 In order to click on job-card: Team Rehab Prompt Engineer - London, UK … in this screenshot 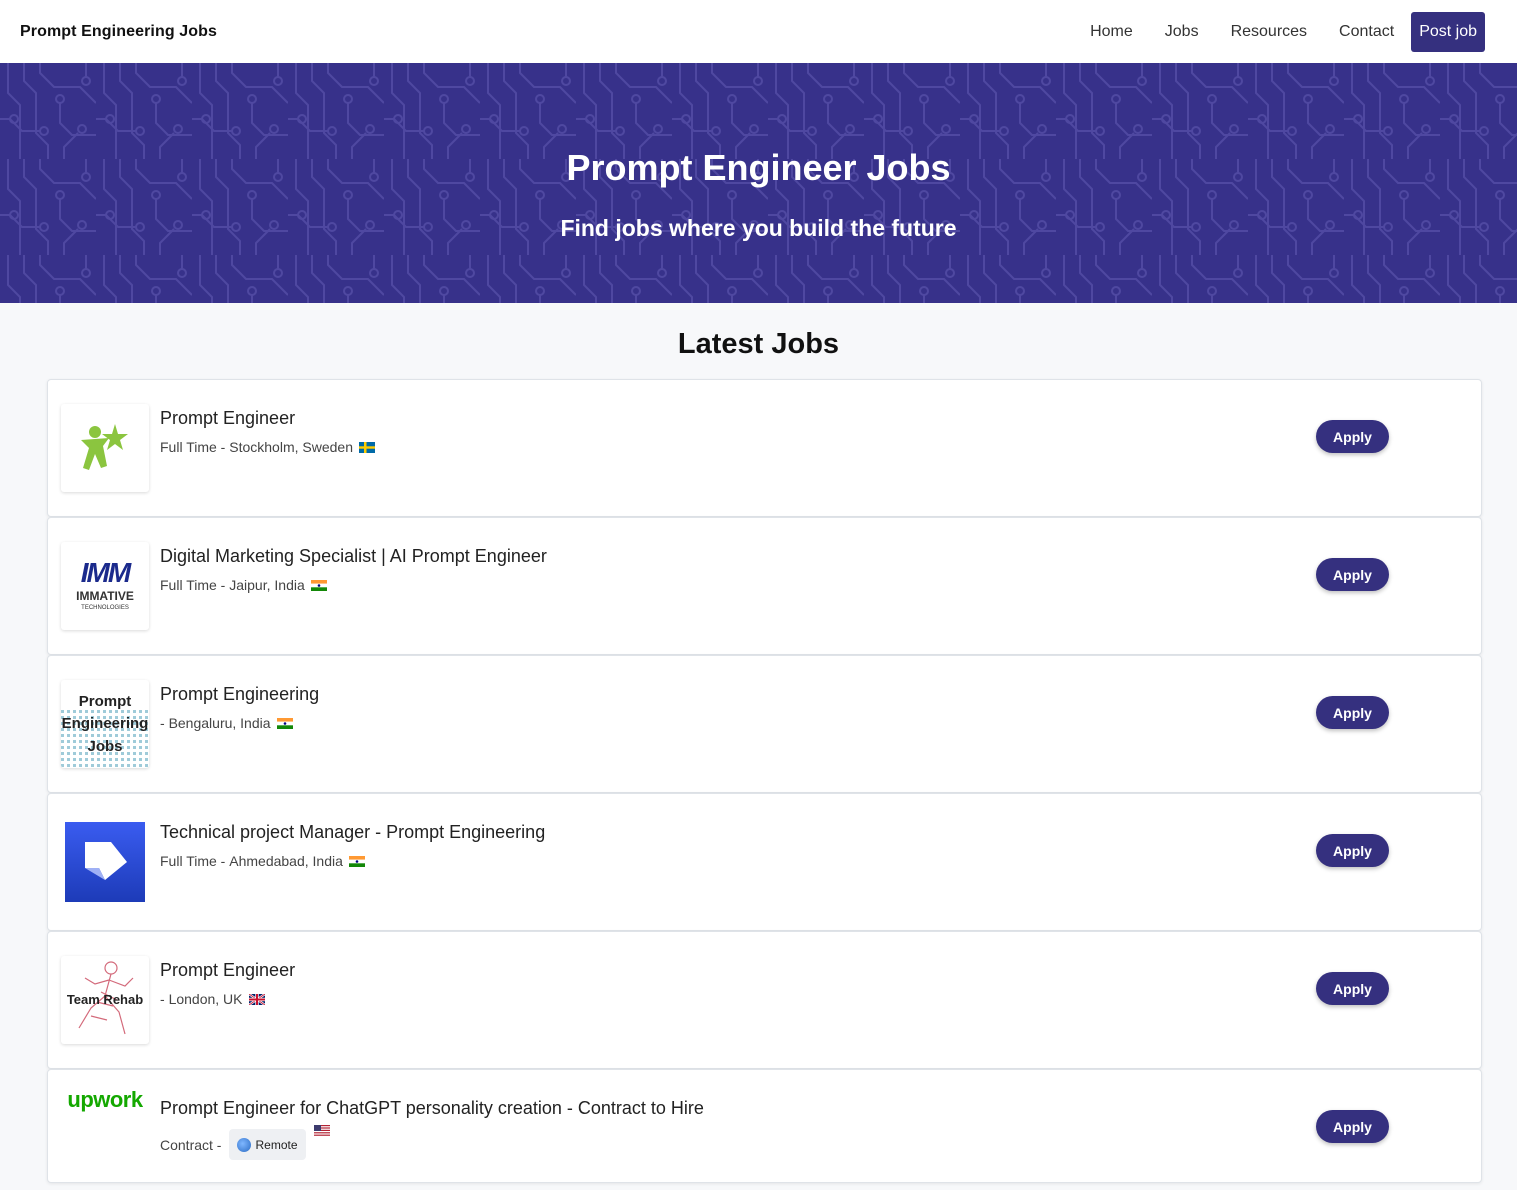, I will do `click(764, 1000)`.